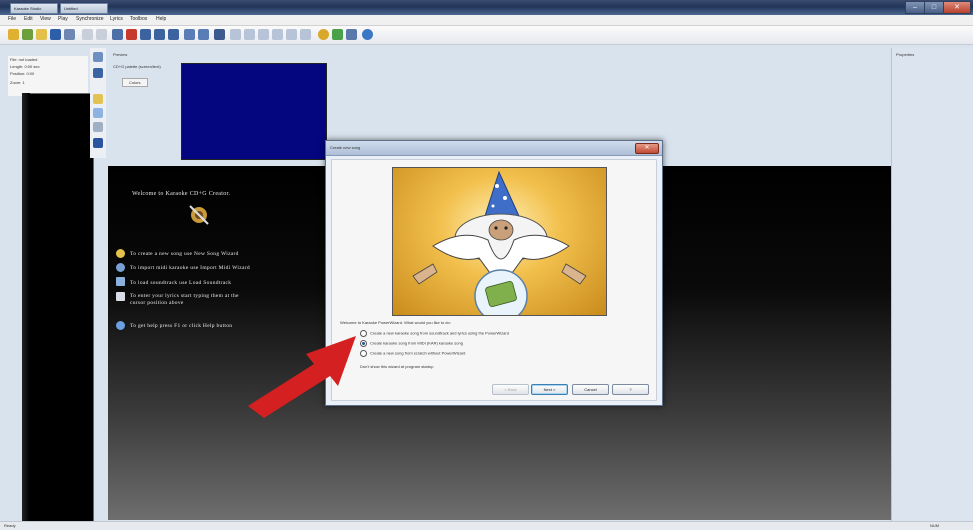  Describe the element at coordinates (12, 19) in the screenshot. I see `menu-file: File` at that location.